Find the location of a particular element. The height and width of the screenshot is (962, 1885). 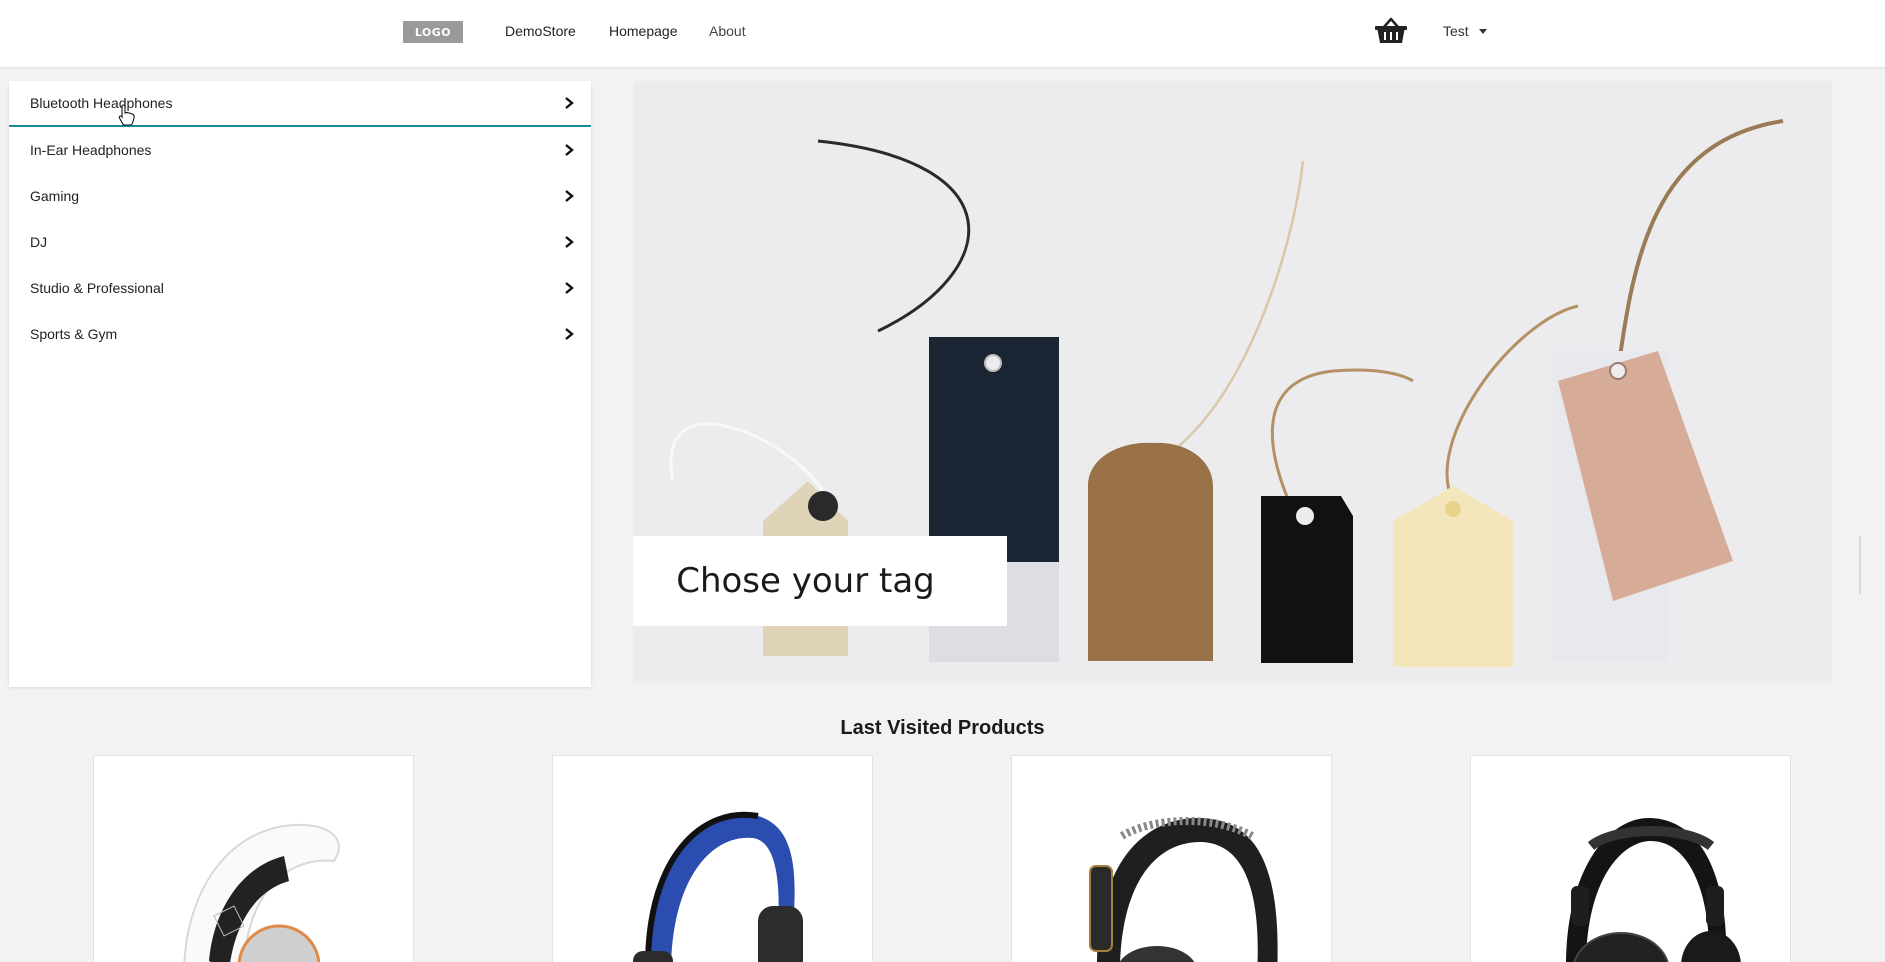

sidebar-item-label: Studio & Professional is located at coordinates (97, 288).